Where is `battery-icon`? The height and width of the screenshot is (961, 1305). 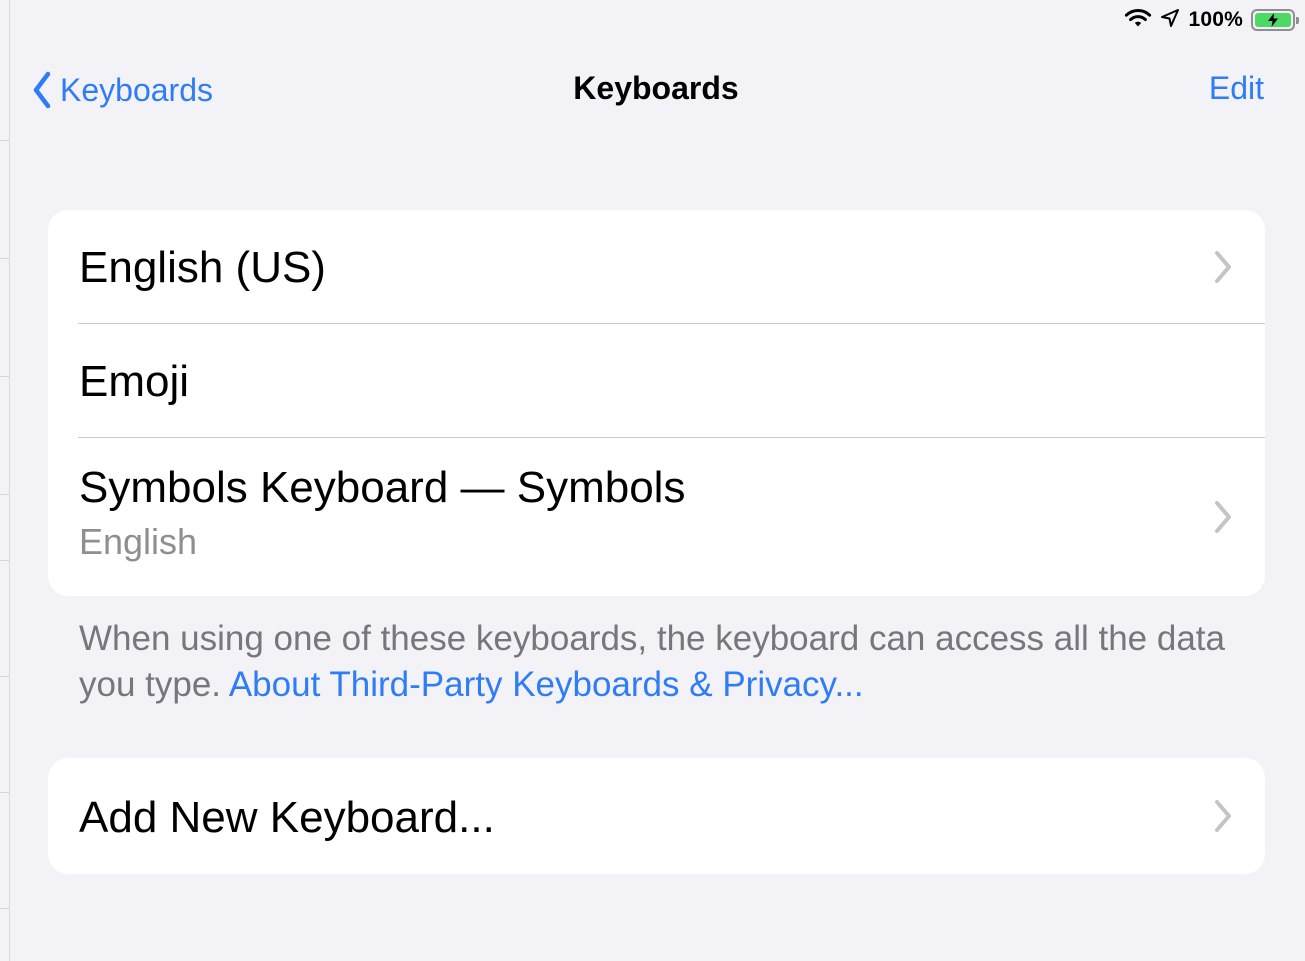 battery-icon is located at coordinates (1275, 20).